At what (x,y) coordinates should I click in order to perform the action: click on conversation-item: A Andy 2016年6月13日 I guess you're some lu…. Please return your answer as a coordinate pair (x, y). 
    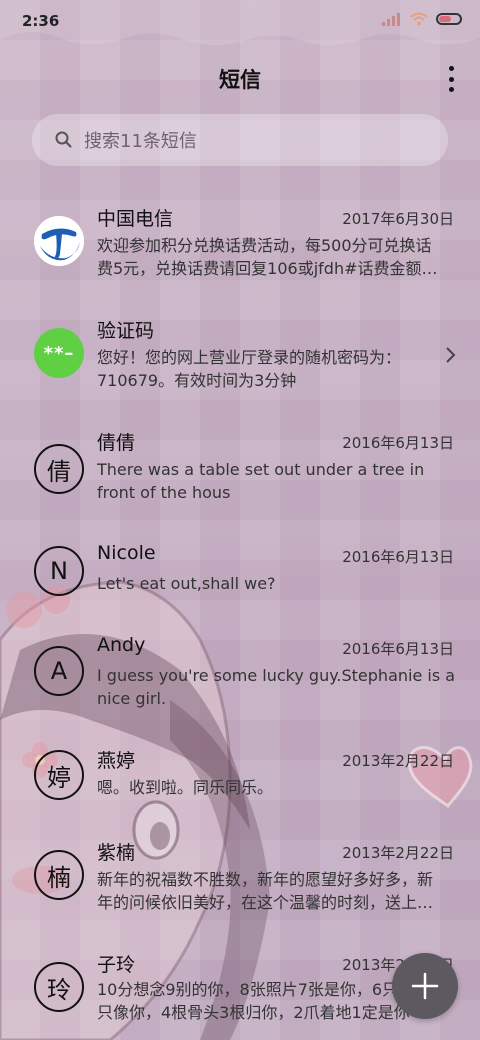
    Looking at the image, I should click on (240, 675).